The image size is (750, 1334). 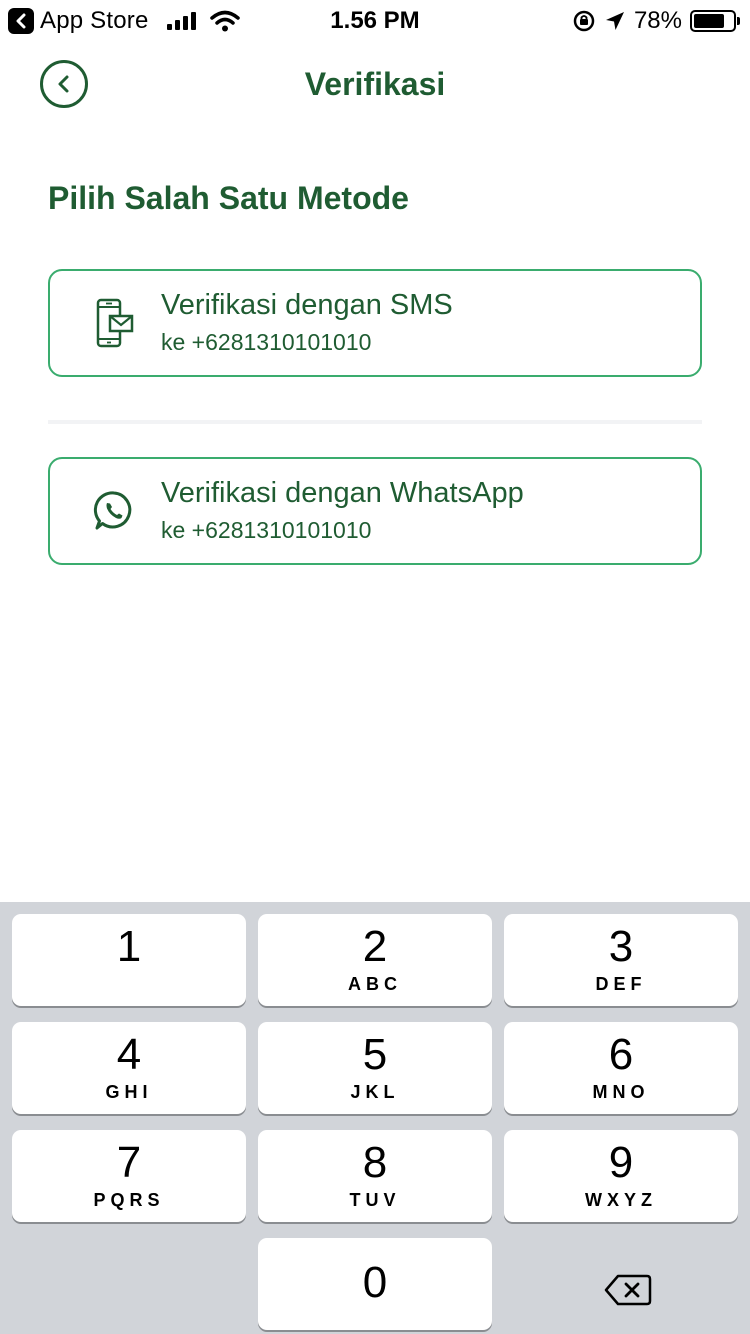 I want to click on key-4: 4 GHI, so click(x=129, y=1068).